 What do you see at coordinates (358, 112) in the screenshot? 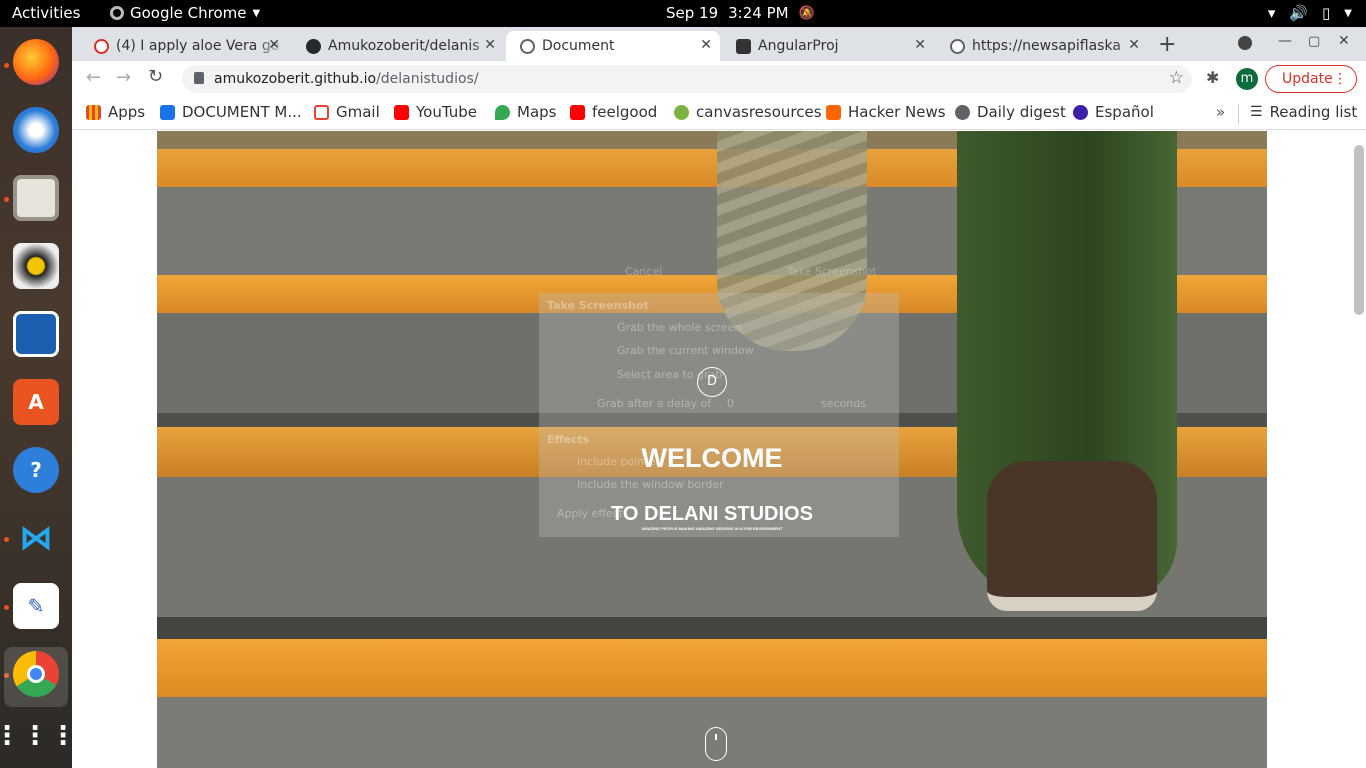
I see `bookmark-label: Gmail` at bounding box center [358, 112].